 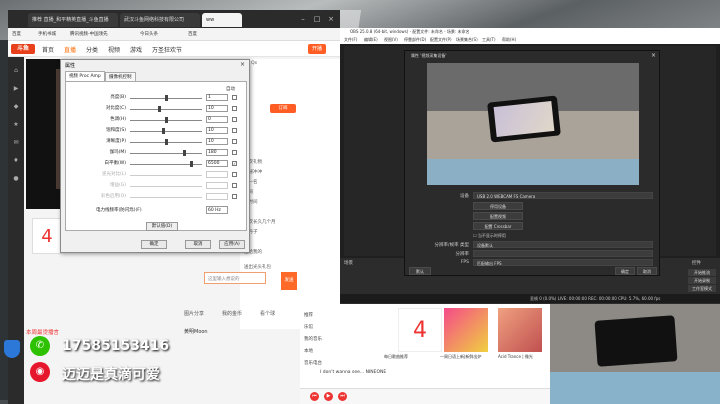 I want to click on proc-amp-value: 180, so click(x=217, y=152).